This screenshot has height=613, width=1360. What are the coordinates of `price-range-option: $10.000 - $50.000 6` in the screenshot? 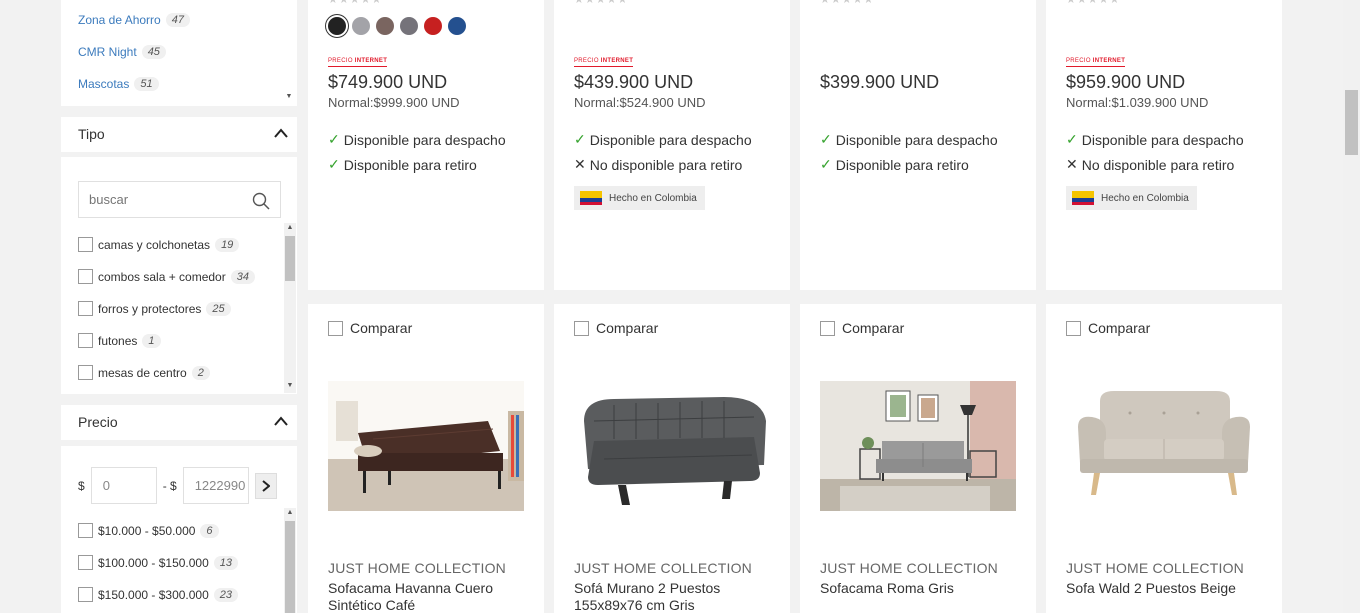 It's located at (148, 530).